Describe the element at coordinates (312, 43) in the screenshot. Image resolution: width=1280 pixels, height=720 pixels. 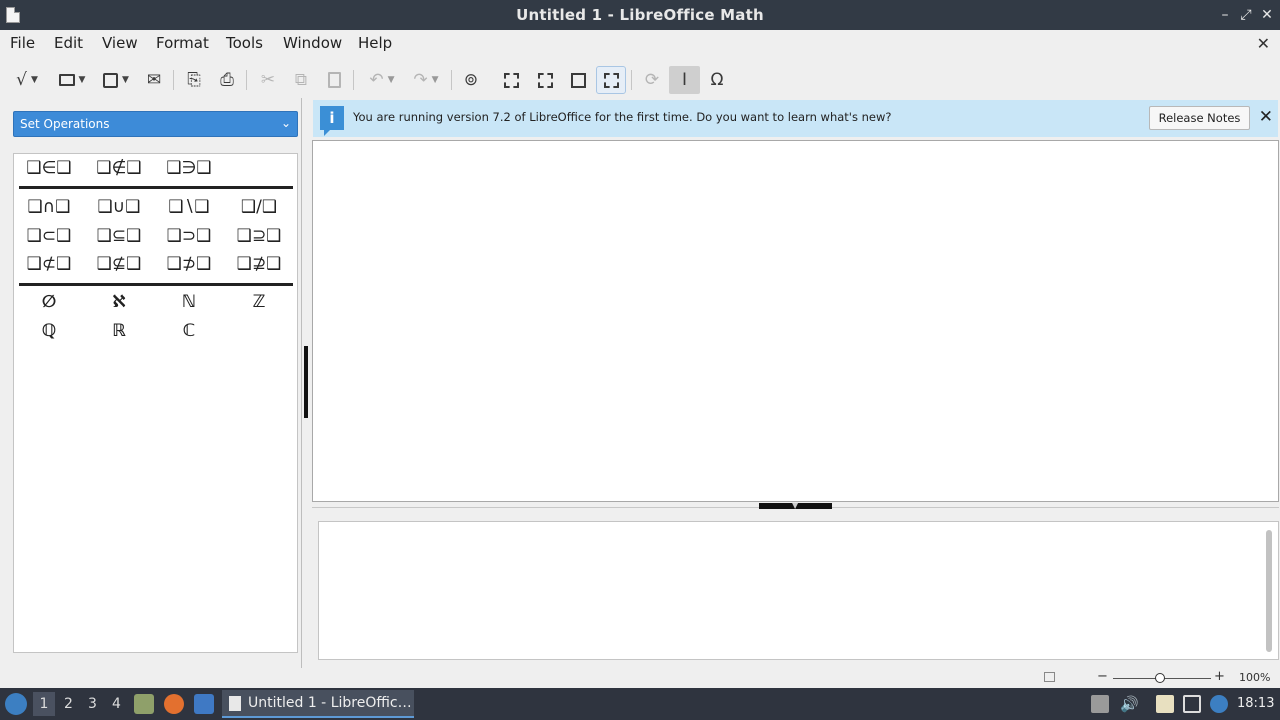
I see `menu-window: Window` at that location.